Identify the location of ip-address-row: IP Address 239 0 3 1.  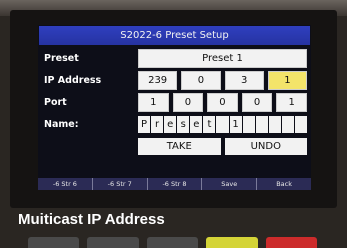
(175, 80).